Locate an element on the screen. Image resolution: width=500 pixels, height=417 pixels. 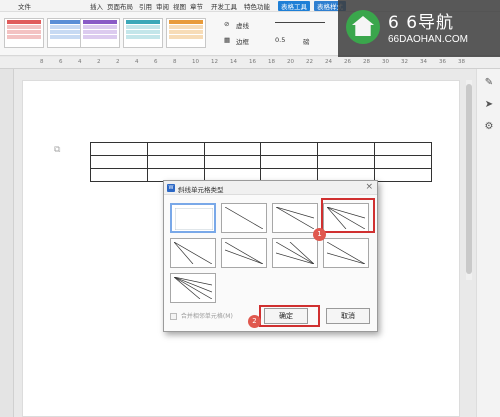
option-diagonal-from-corner is located at coordinates (193, 253).